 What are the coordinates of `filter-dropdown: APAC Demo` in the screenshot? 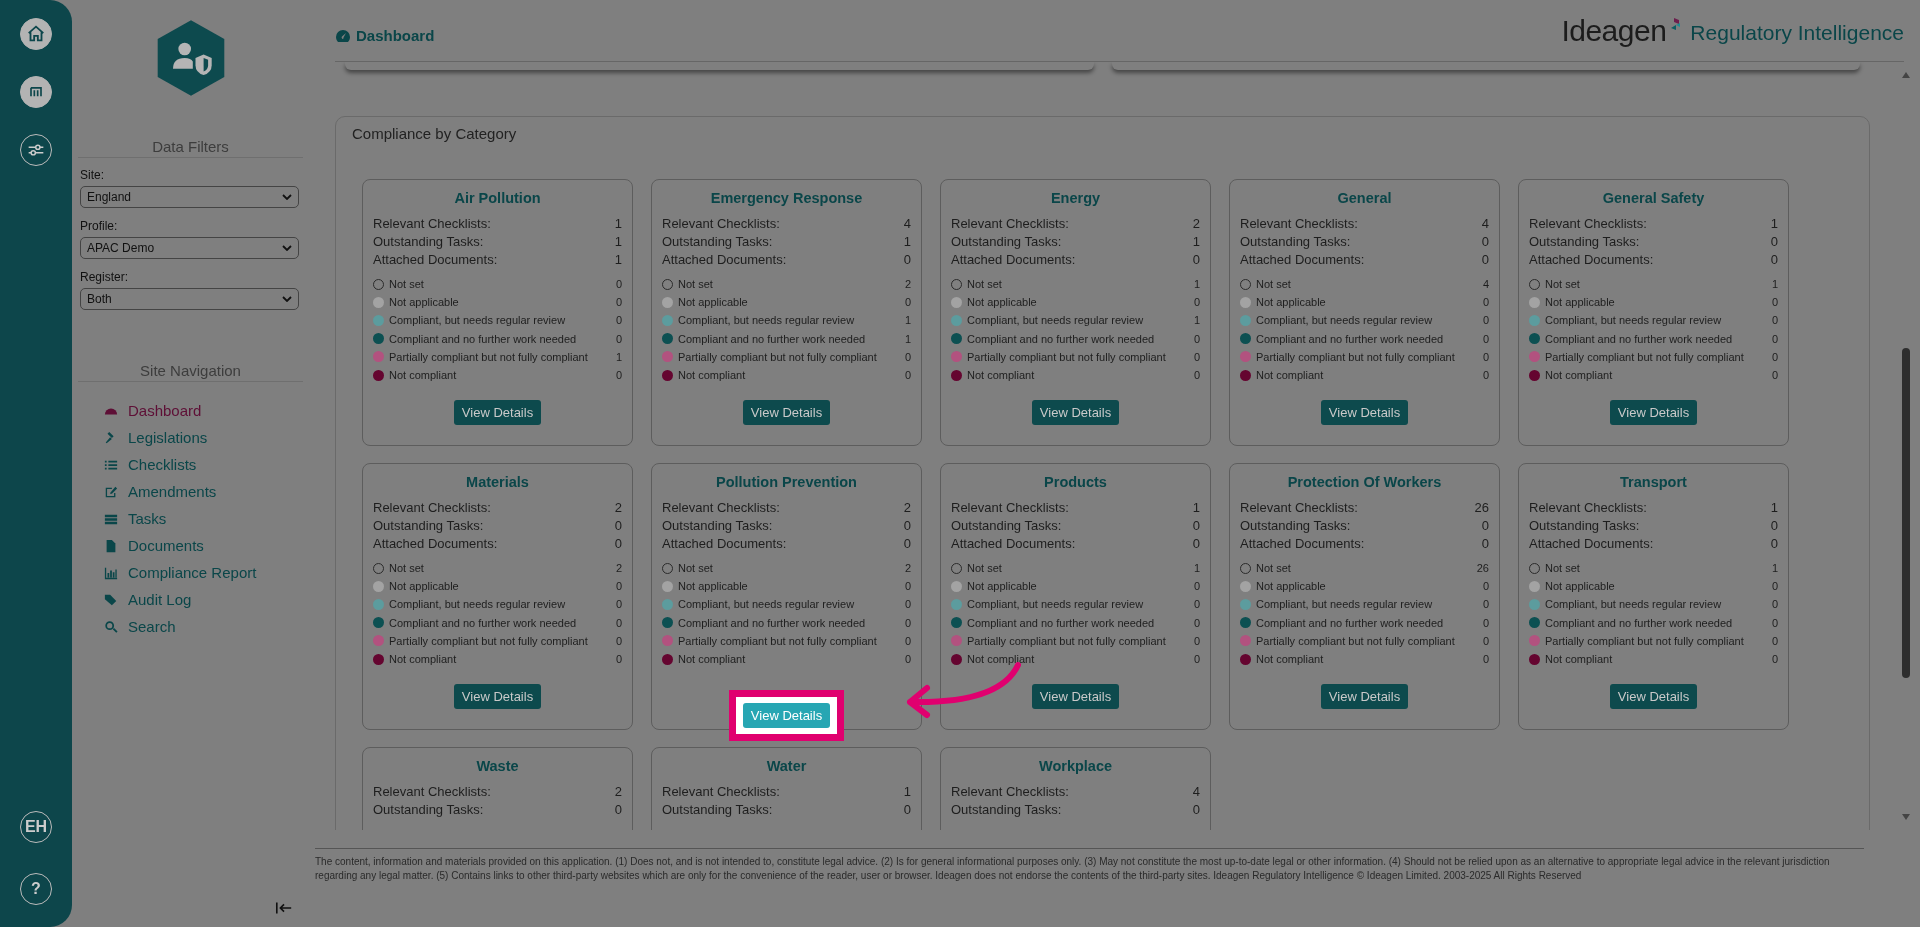 It's located at (189, 248).